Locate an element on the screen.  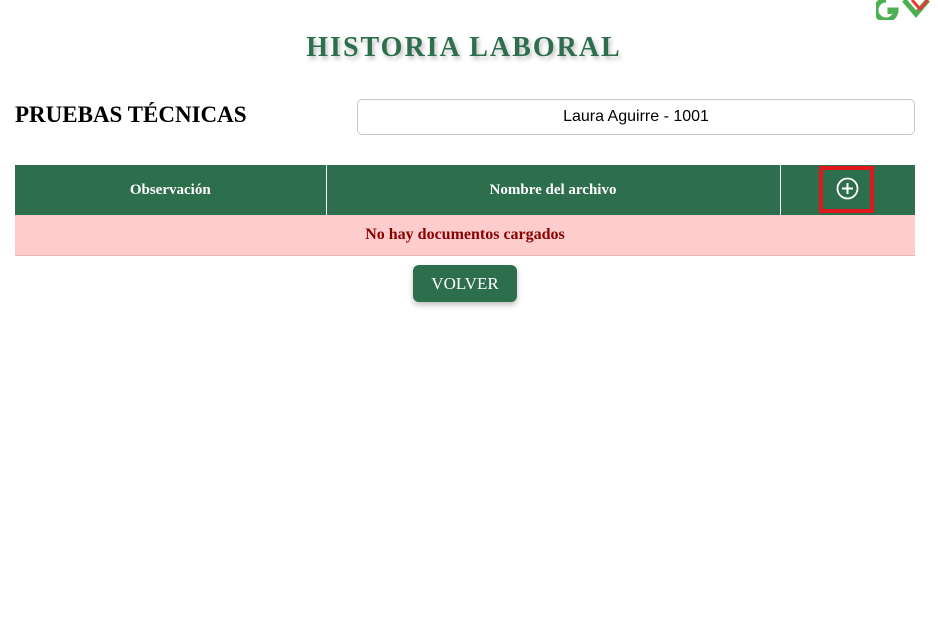
column-header-observacion: Observación is located at coordinates (171, 190).